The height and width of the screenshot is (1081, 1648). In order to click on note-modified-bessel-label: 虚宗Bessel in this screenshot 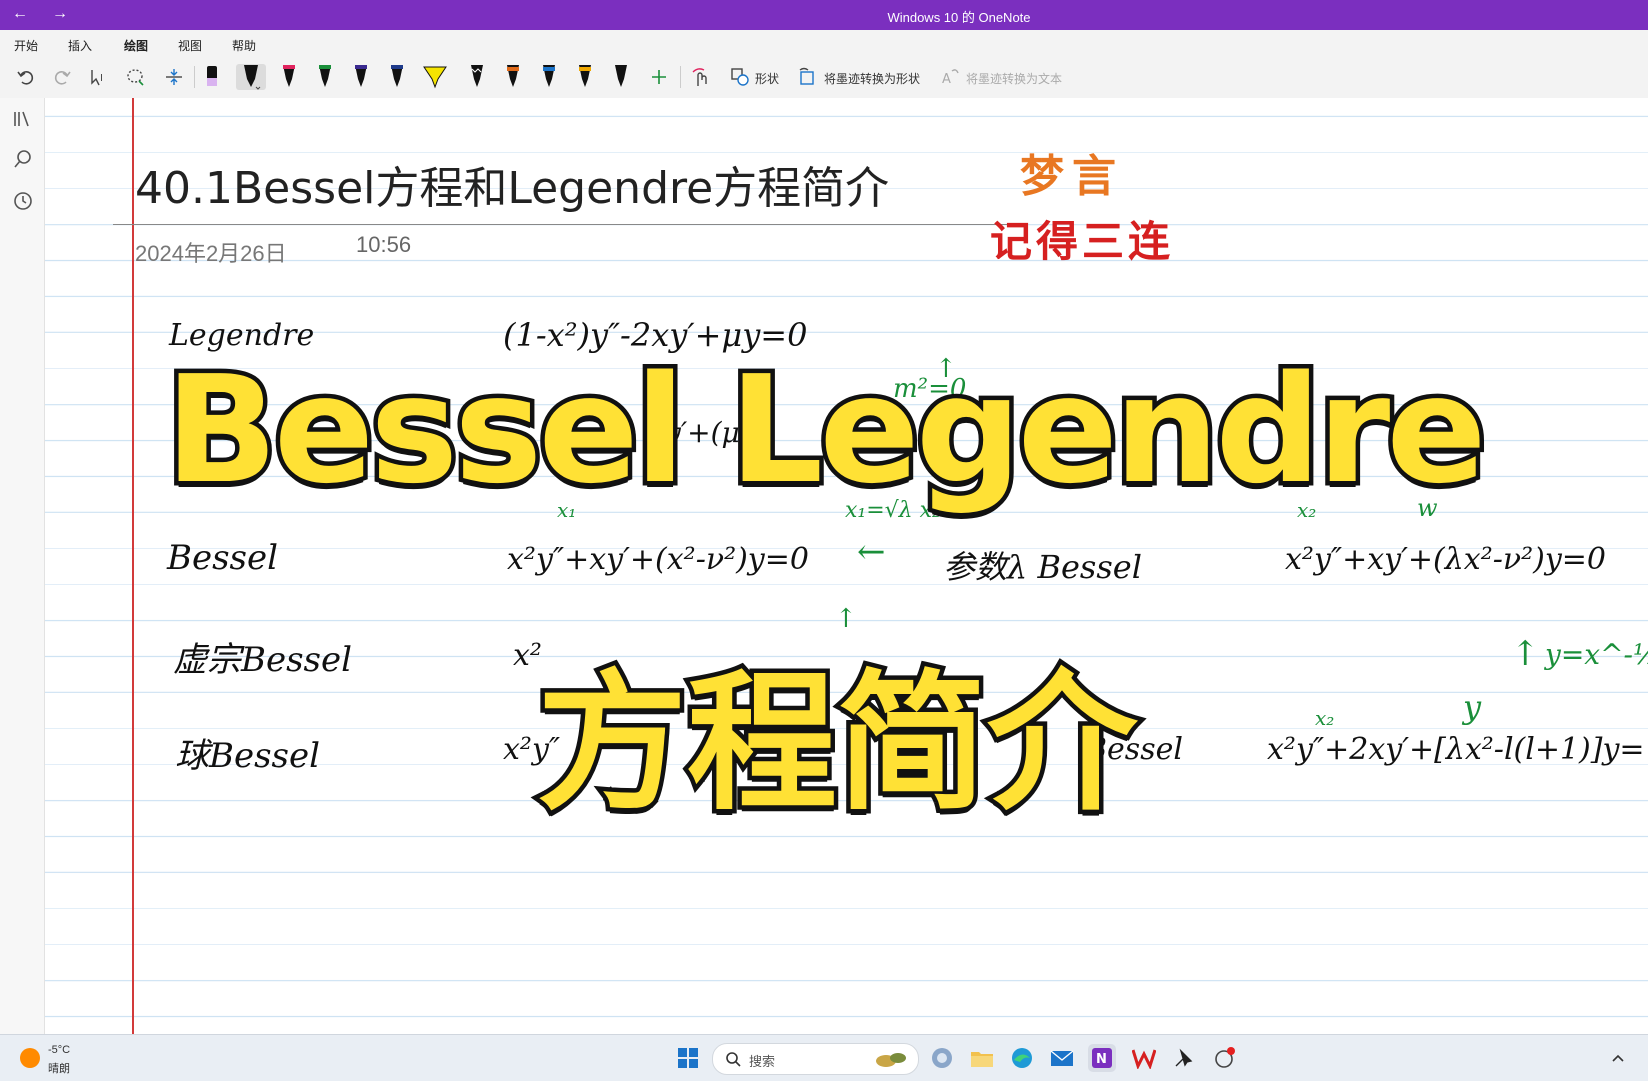, I will do `click(262, 660)`.